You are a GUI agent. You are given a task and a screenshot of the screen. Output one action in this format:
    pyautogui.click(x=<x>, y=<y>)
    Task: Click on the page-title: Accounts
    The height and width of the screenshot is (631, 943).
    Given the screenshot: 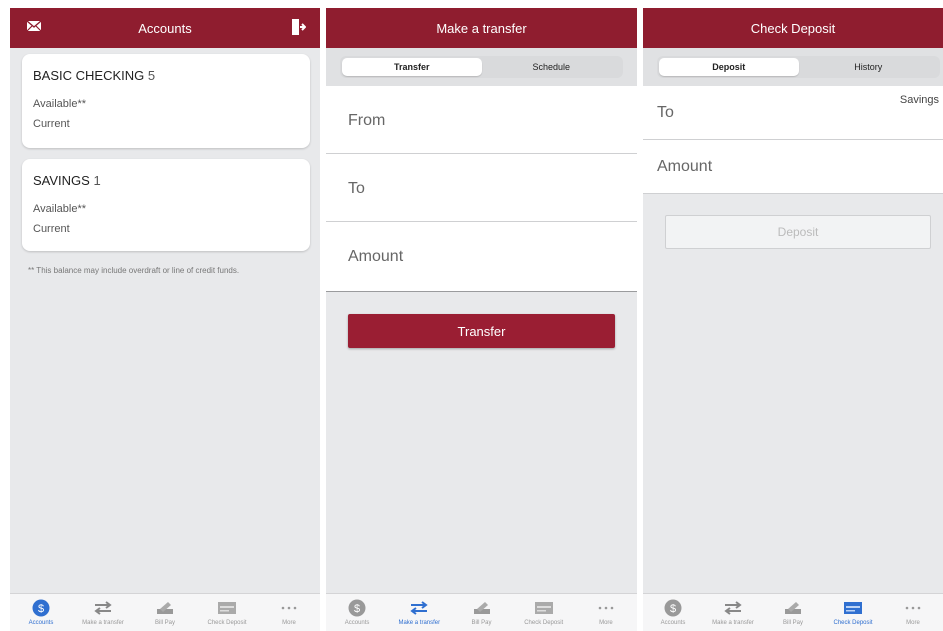 What is the action you would take?
    pyautogui.click(x=165, y=28)
    